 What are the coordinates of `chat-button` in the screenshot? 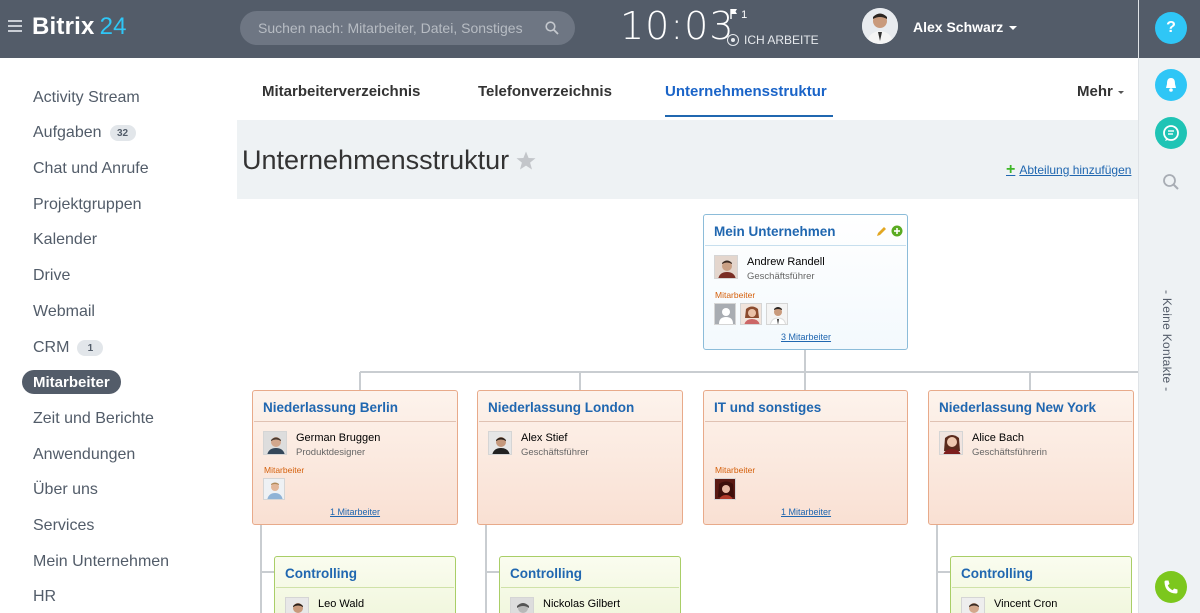 It's located at (1171, 133).